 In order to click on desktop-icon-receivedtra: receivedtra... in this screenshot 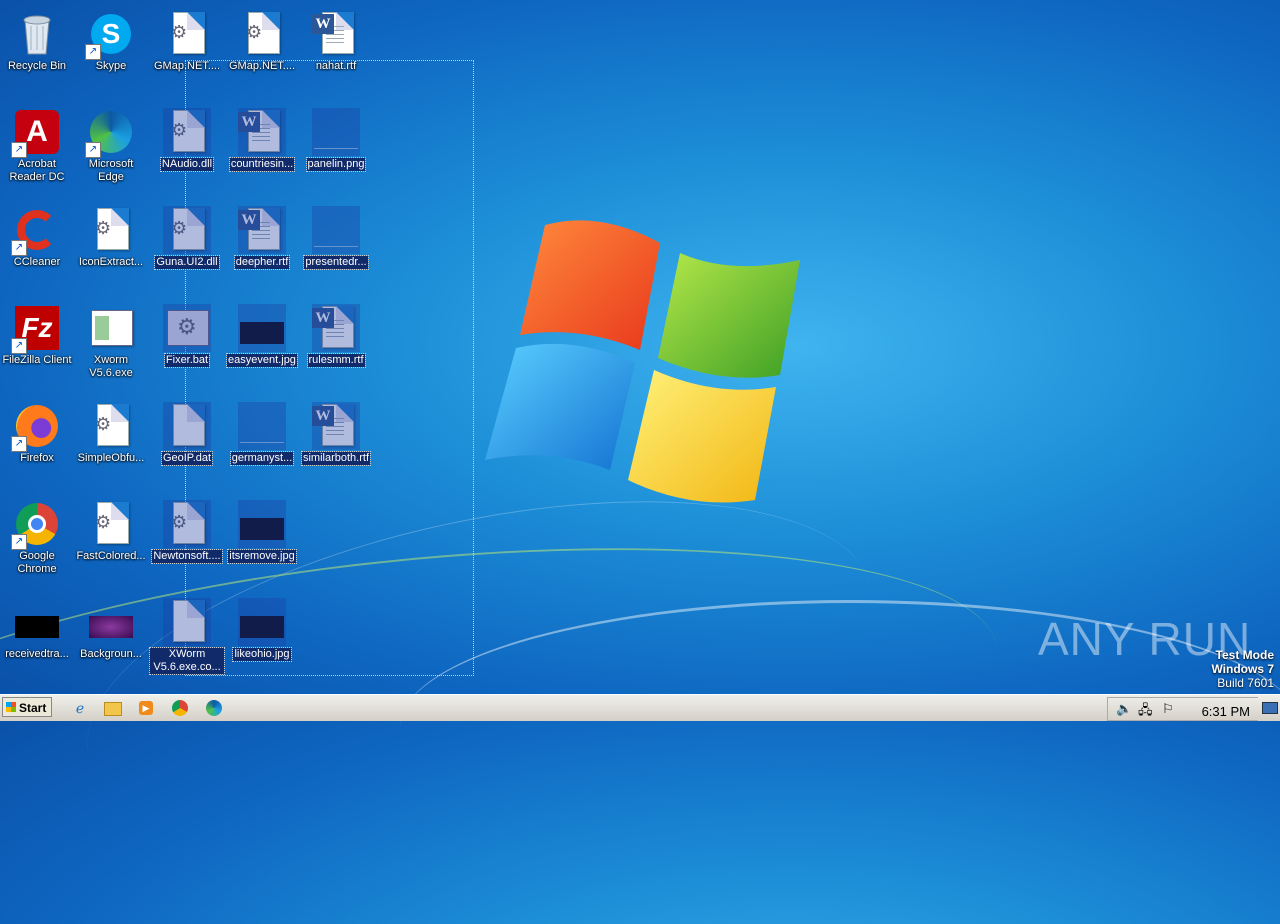, I will do `click(37, 642)`.